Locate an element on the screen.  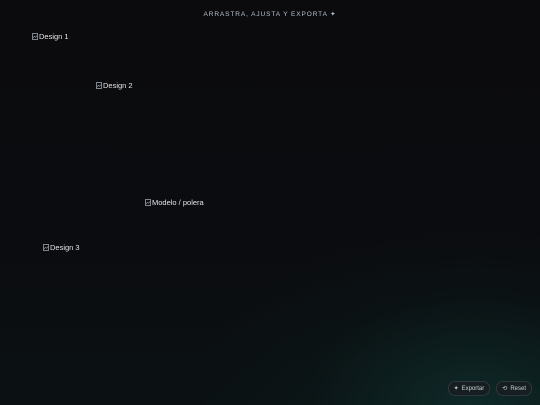
canvas-item-modelo-polera: Modelo / polera is located at coordinates (174, 202).